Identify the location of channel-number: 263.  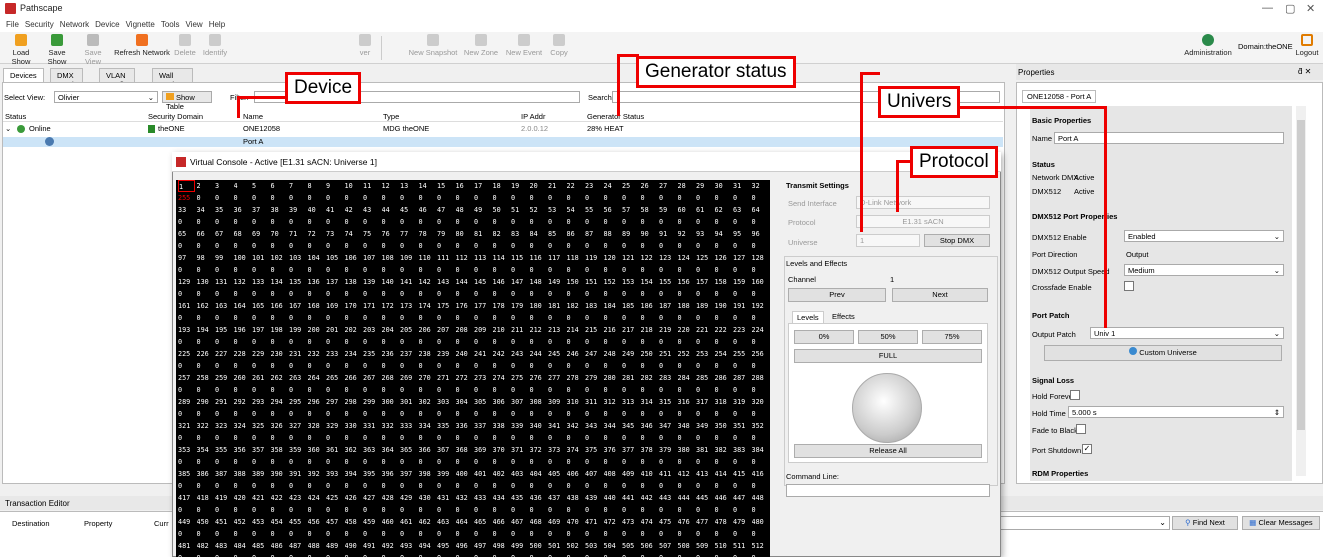
(297, 378).